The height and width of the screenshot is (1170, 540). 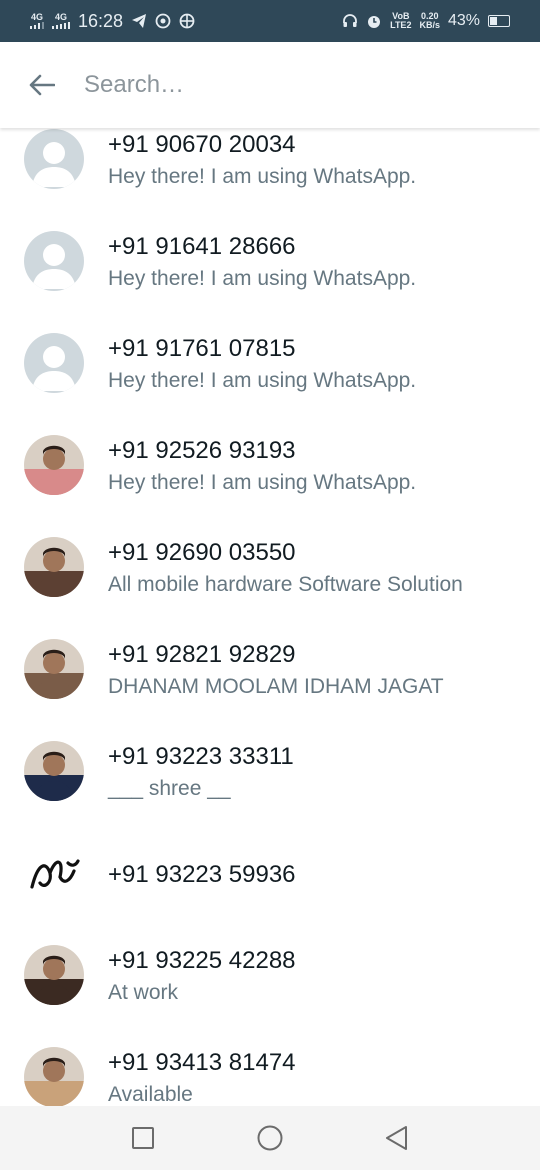 I want to click on contact-name: +91 92690 03550, so click(x=202, y=552).